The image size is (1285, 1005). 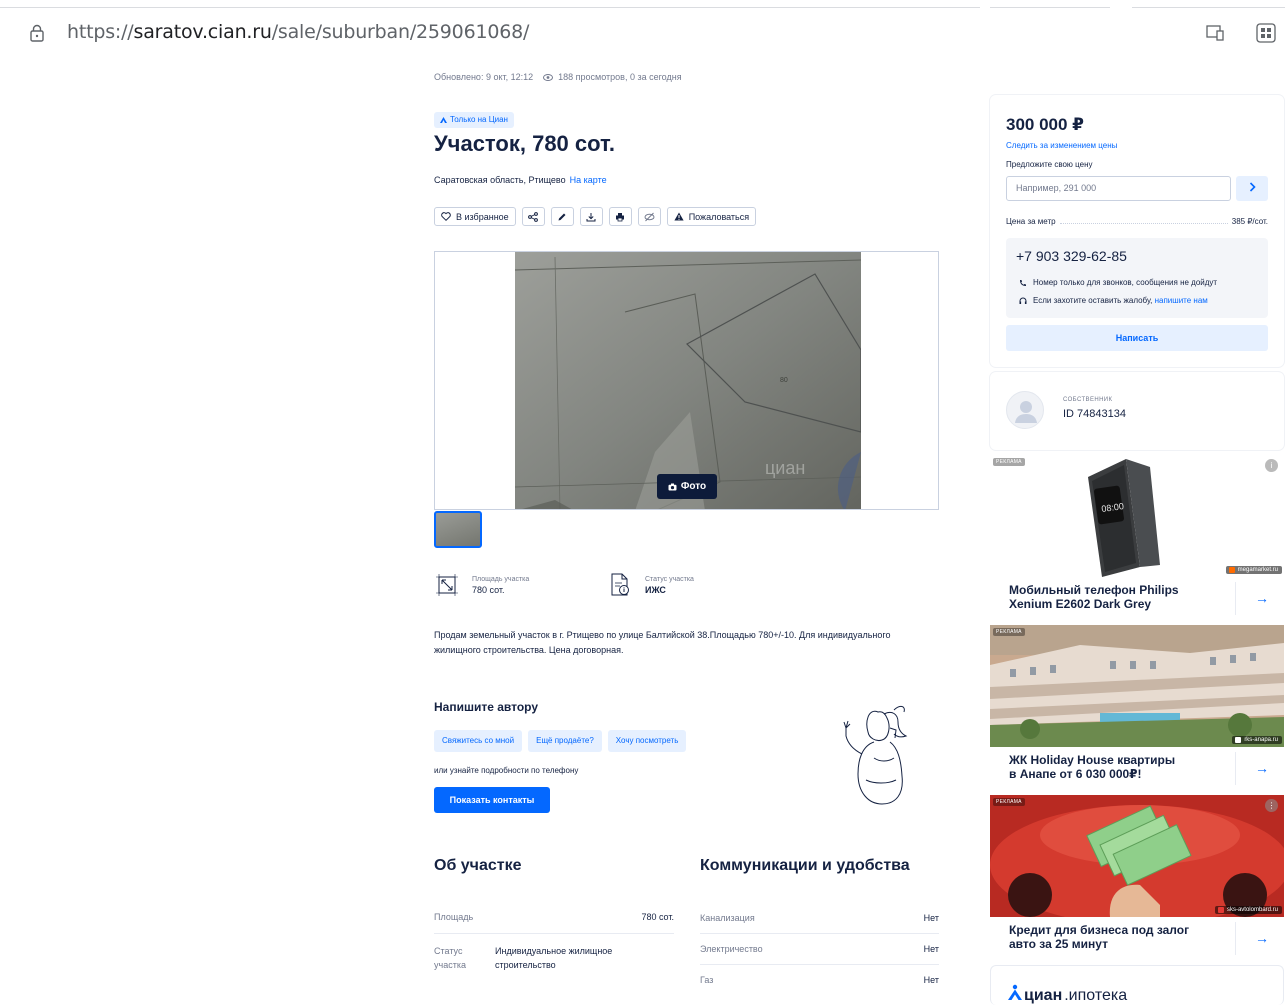 I want to click on hide-eye-icon, so click(x=649, y=216).